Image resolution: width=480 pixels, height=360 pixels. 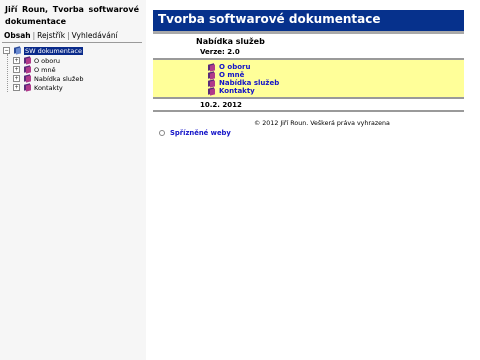 I want to click on tree-node-root: − SW dokumentace, so click(x=43, y=50).